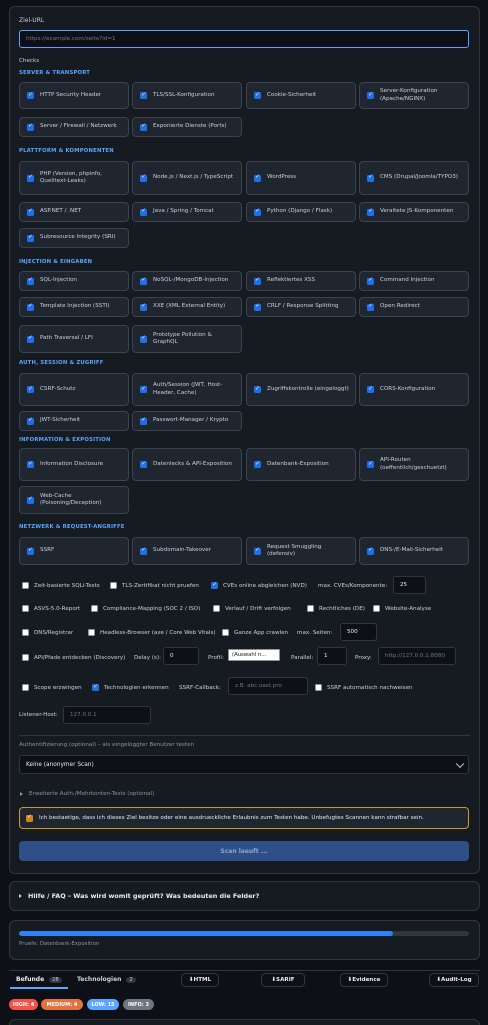 The height and width of the screenshot is (1025, 488). What do you see at coordinates (74, 95) in the screenshot?
I see `check-http-security-header: ✓ HTTP Security Header` at bounding box center [74, 95].